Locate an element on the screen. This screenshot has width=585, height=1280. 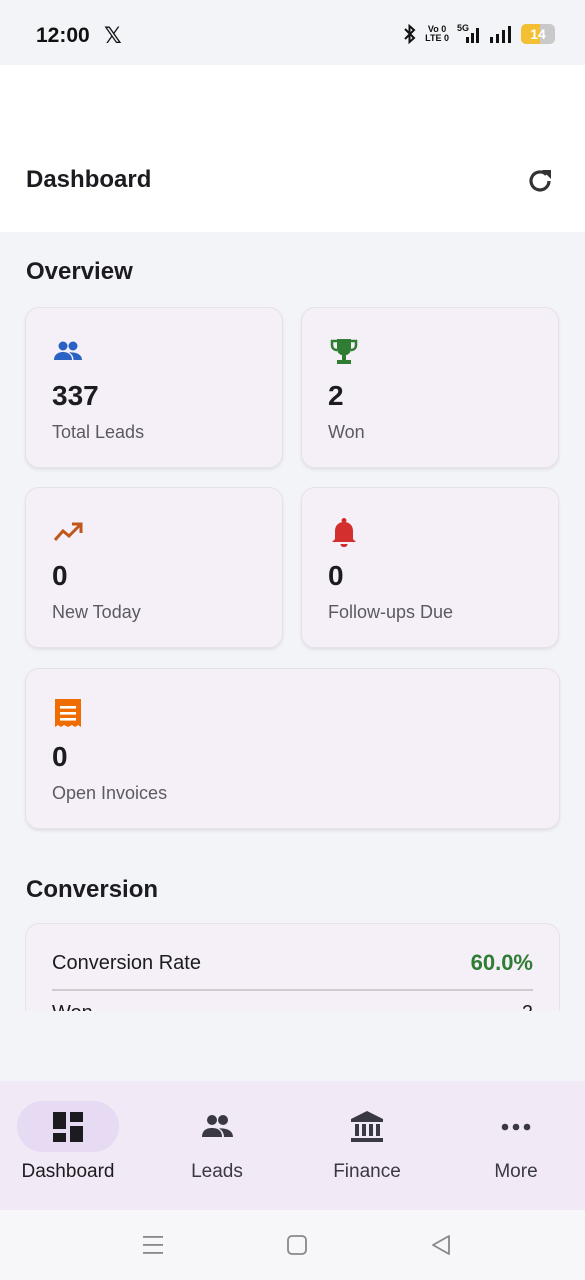
battery-icon: 14 is located at coordinates (538, 34).